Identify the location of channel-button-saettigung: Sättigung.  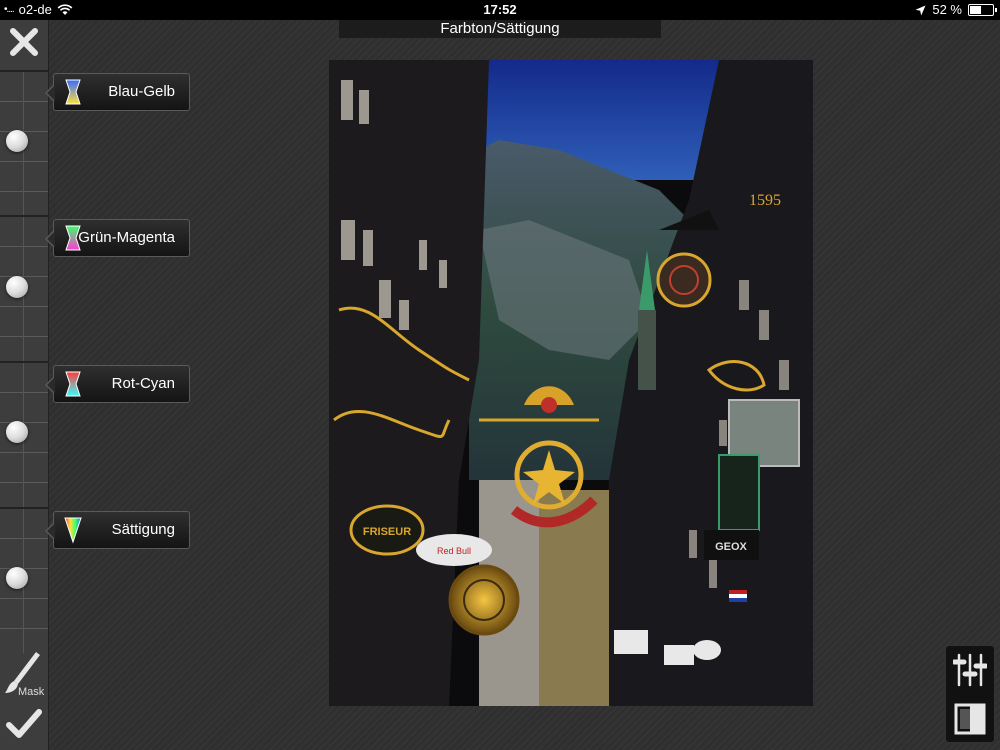
(117, 530).